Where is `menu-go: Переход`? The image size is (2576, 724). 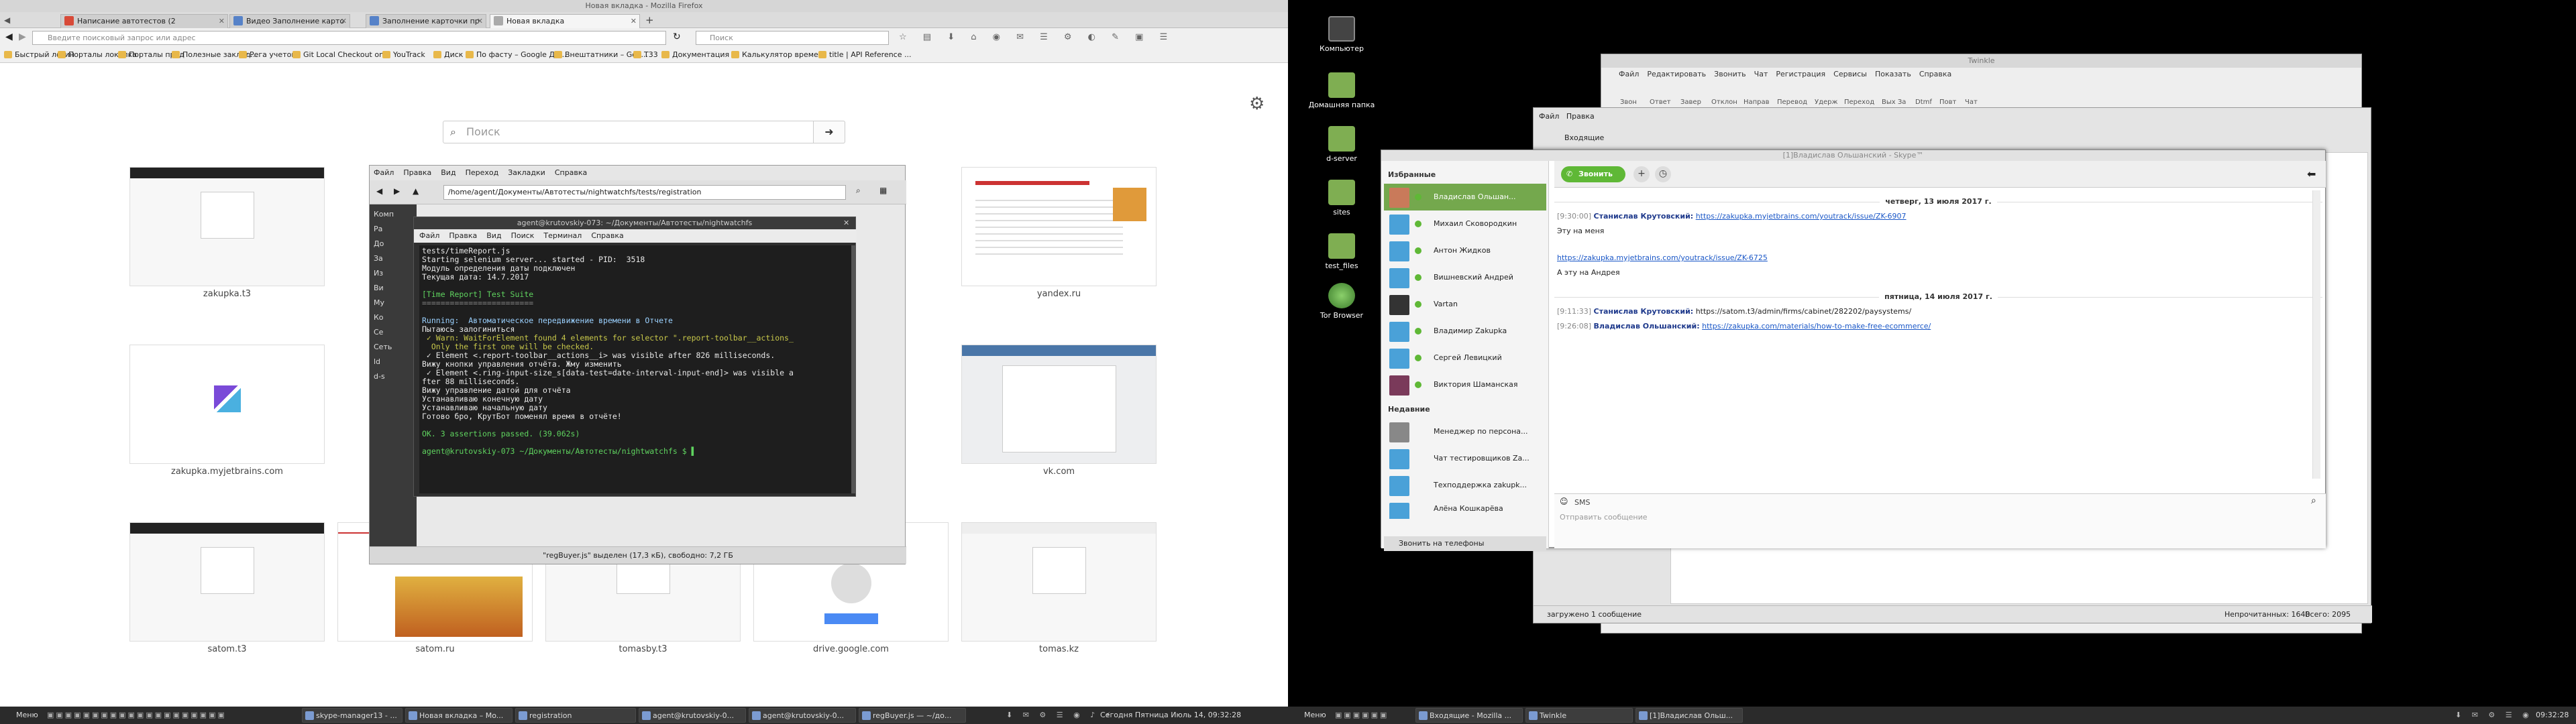
menu-go: Переход is located at coordinates (482, 172).